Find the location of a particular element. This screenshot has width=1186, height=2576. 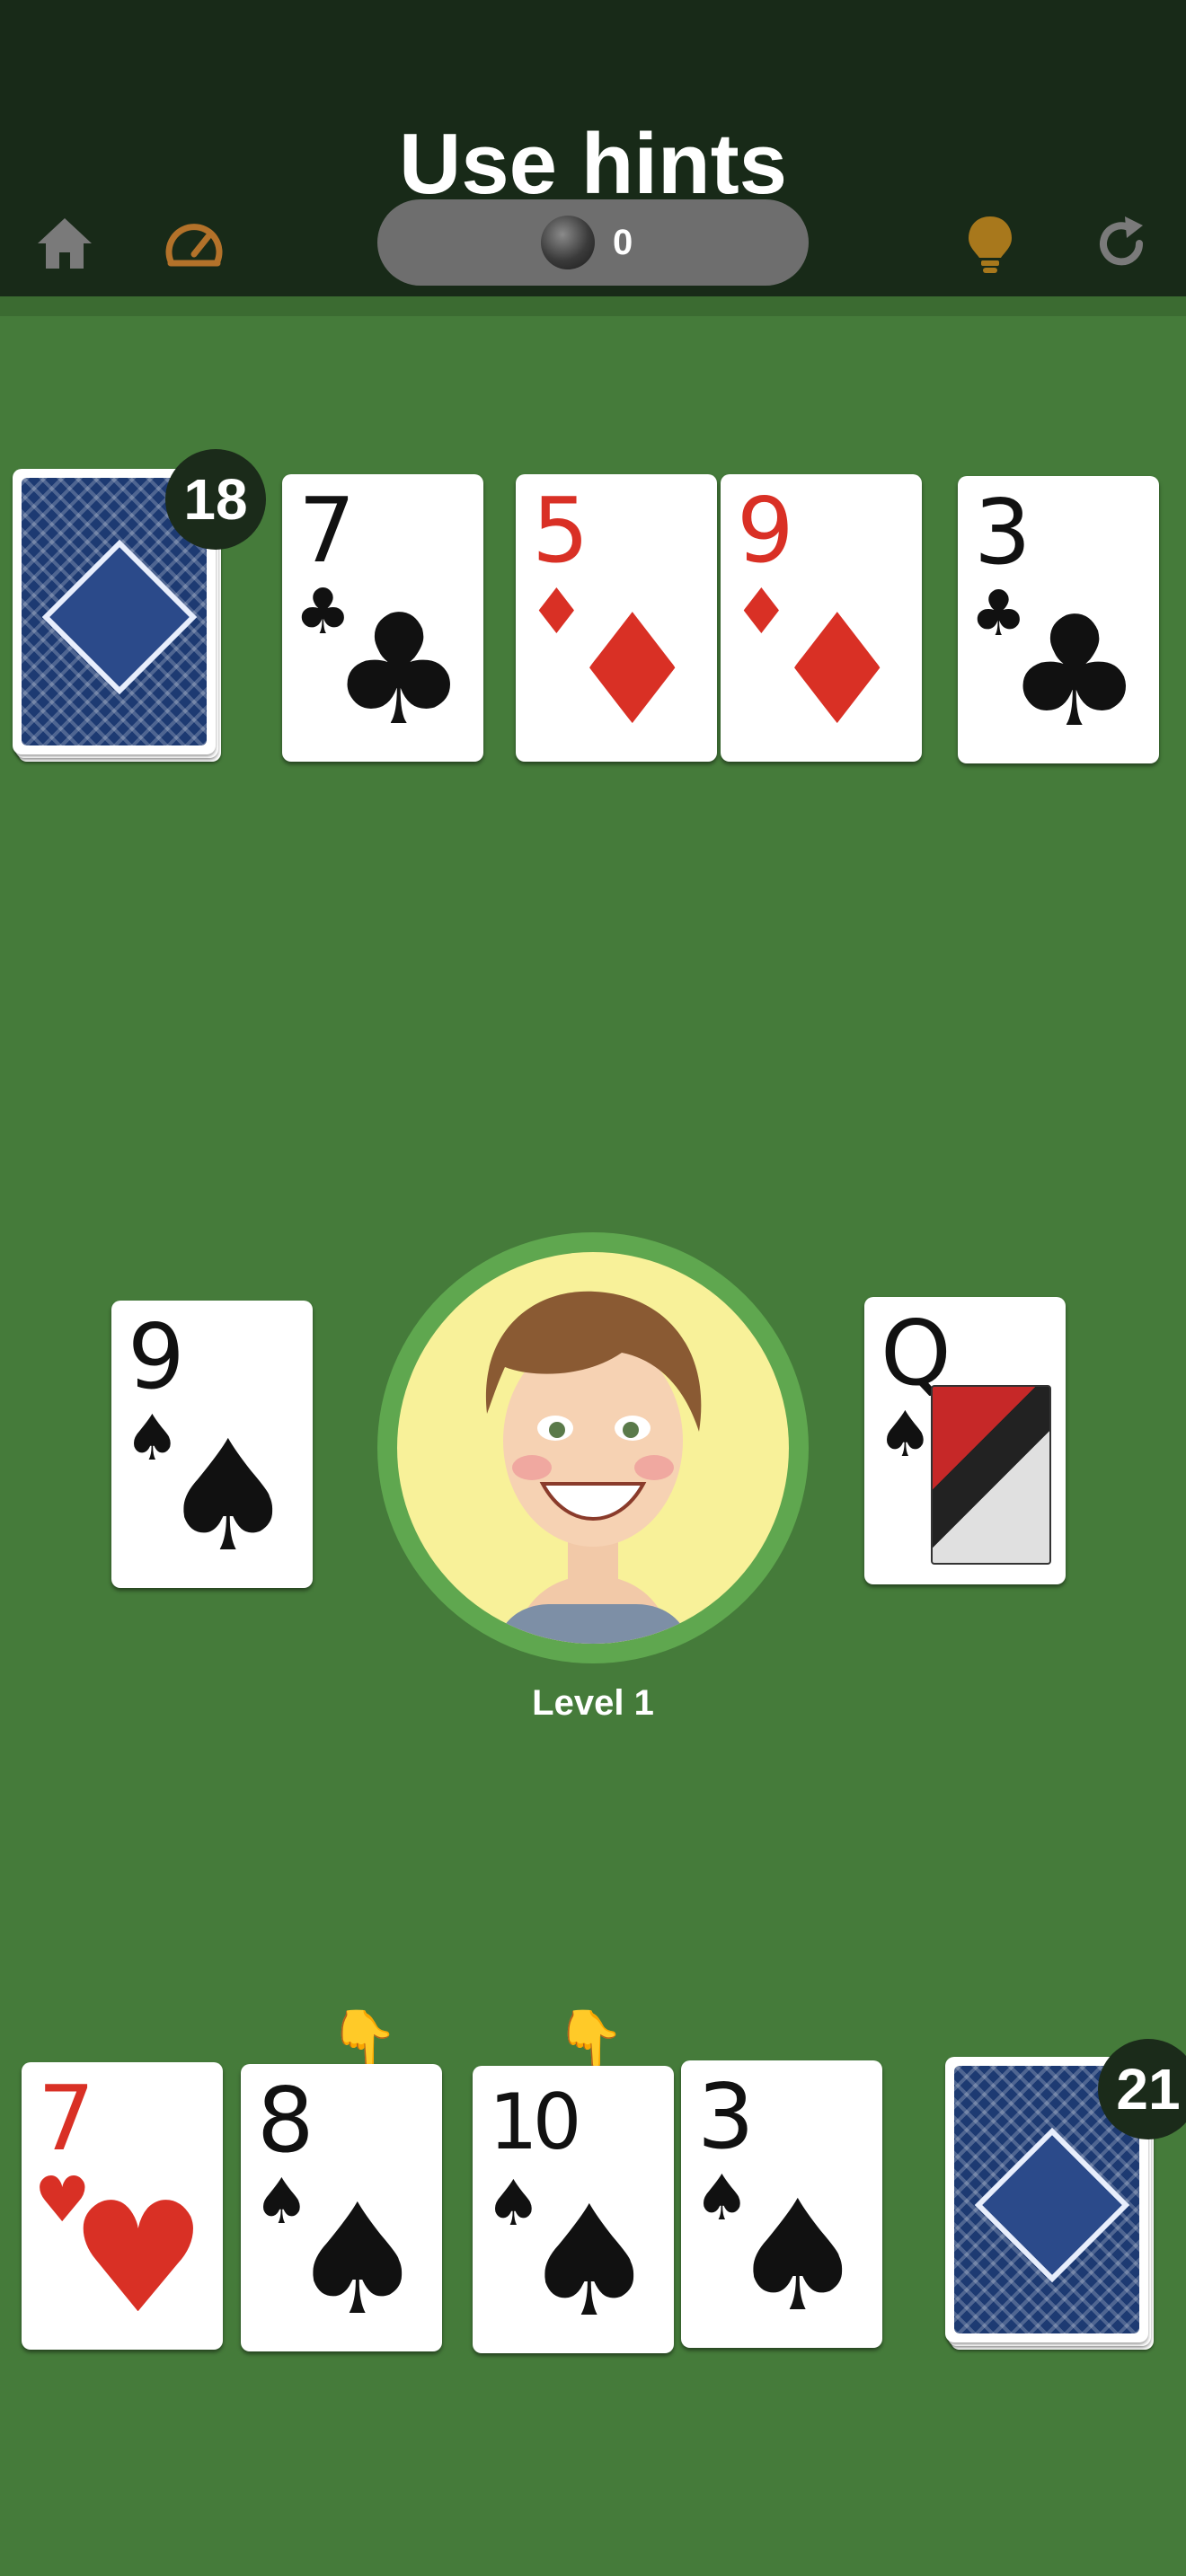

avatar-face-icon is located at coordinates (593, 1467).